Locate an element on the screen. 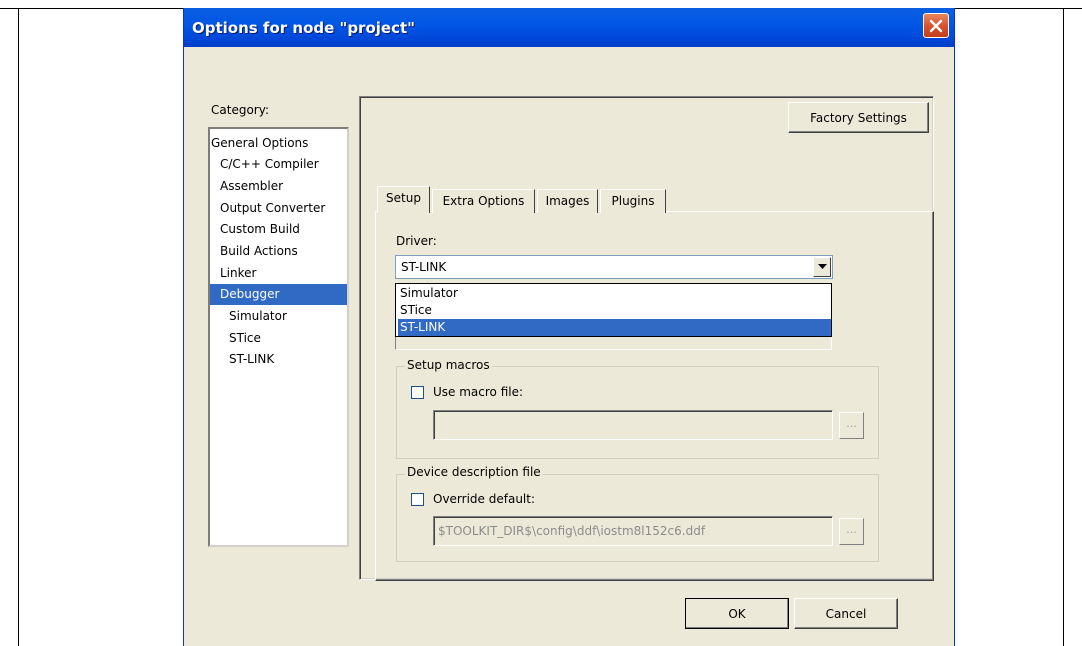 Image resolution: width=1082 pixels, height=646 pixels. category-item-build-actions: Build Actions is located at coordinates (283, 251).